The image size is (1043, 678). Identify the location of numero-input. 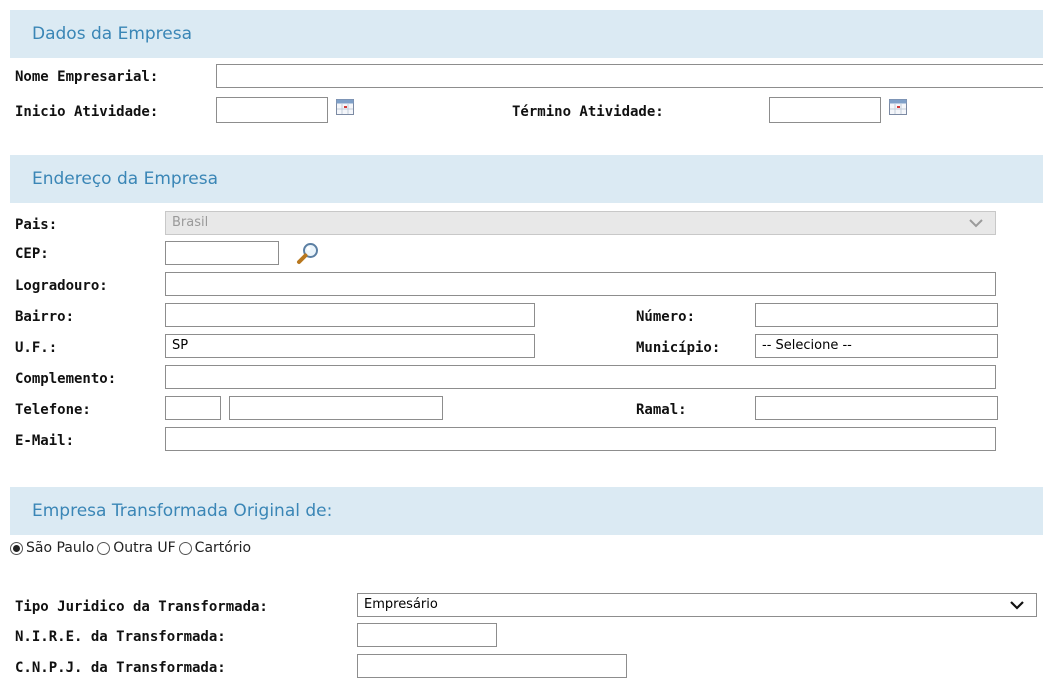
(876, 315).